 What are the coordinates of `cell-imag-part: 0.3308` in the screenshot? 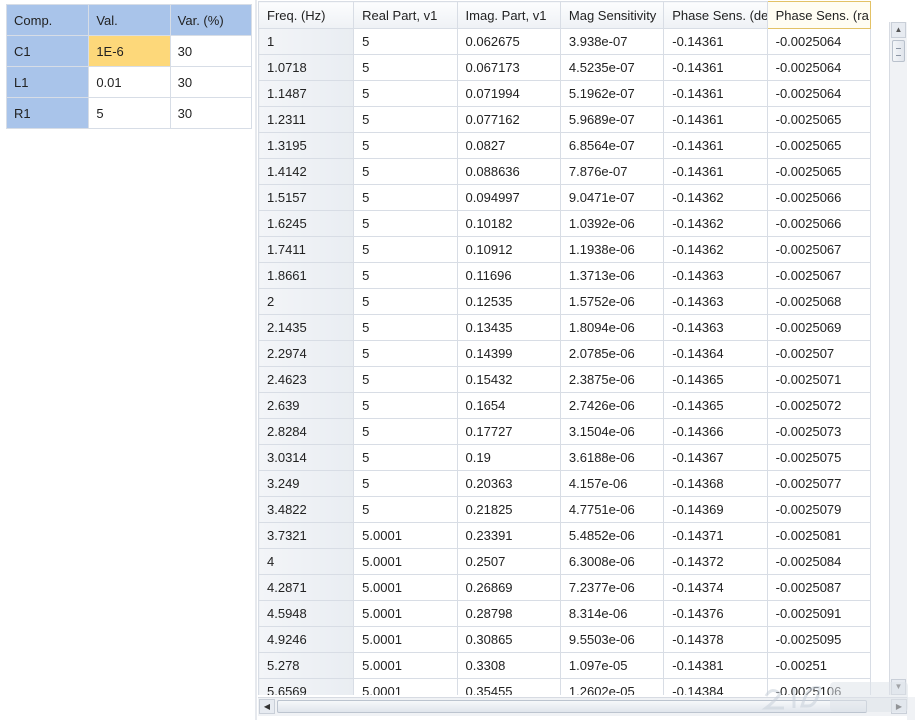 It's located at (508, 665).